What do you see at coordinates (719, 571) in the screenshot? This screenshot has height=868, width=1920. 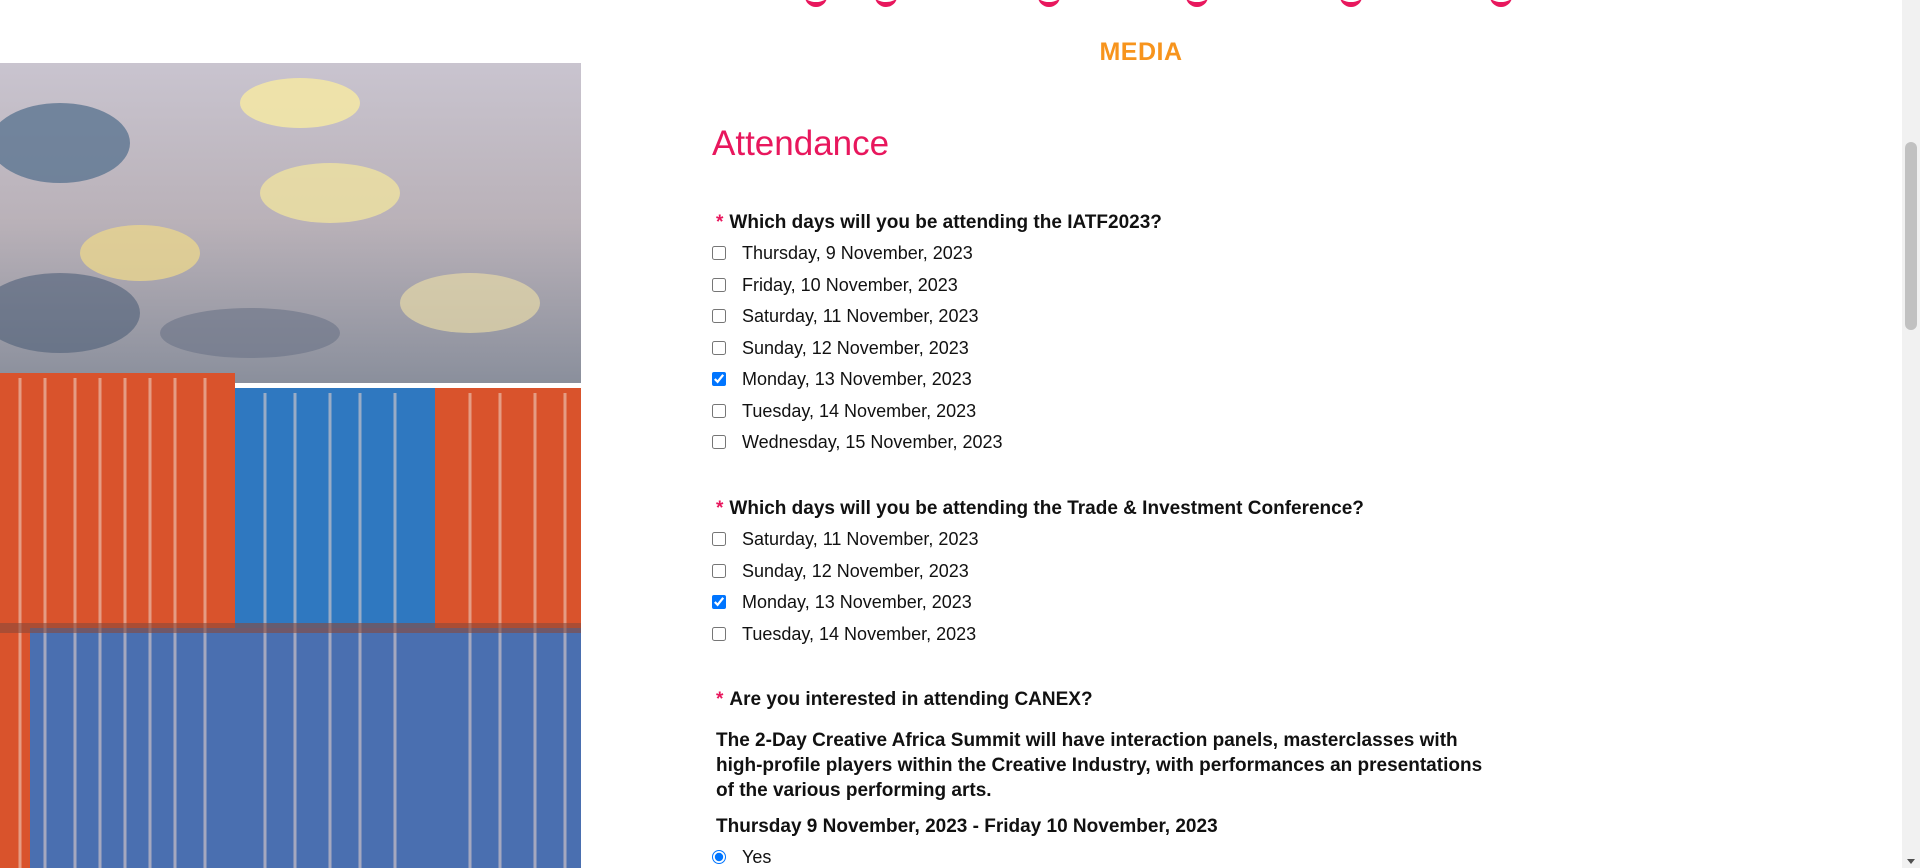 I see `conference-checkbox-sun-12-nov` at bounding box center [719, 571].